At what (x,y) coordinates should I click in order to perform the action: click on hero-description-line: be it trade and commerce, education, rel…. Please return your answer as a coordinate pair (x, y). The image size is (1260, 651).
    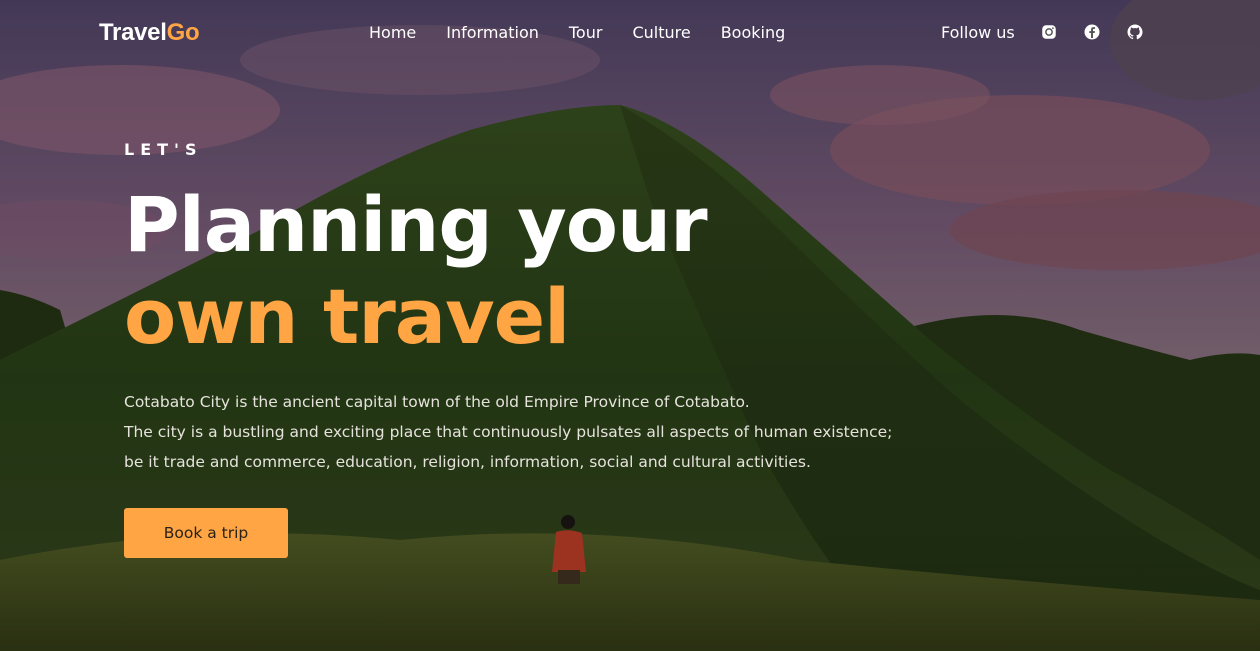
    Looking at the image, I should click on (467, 462).